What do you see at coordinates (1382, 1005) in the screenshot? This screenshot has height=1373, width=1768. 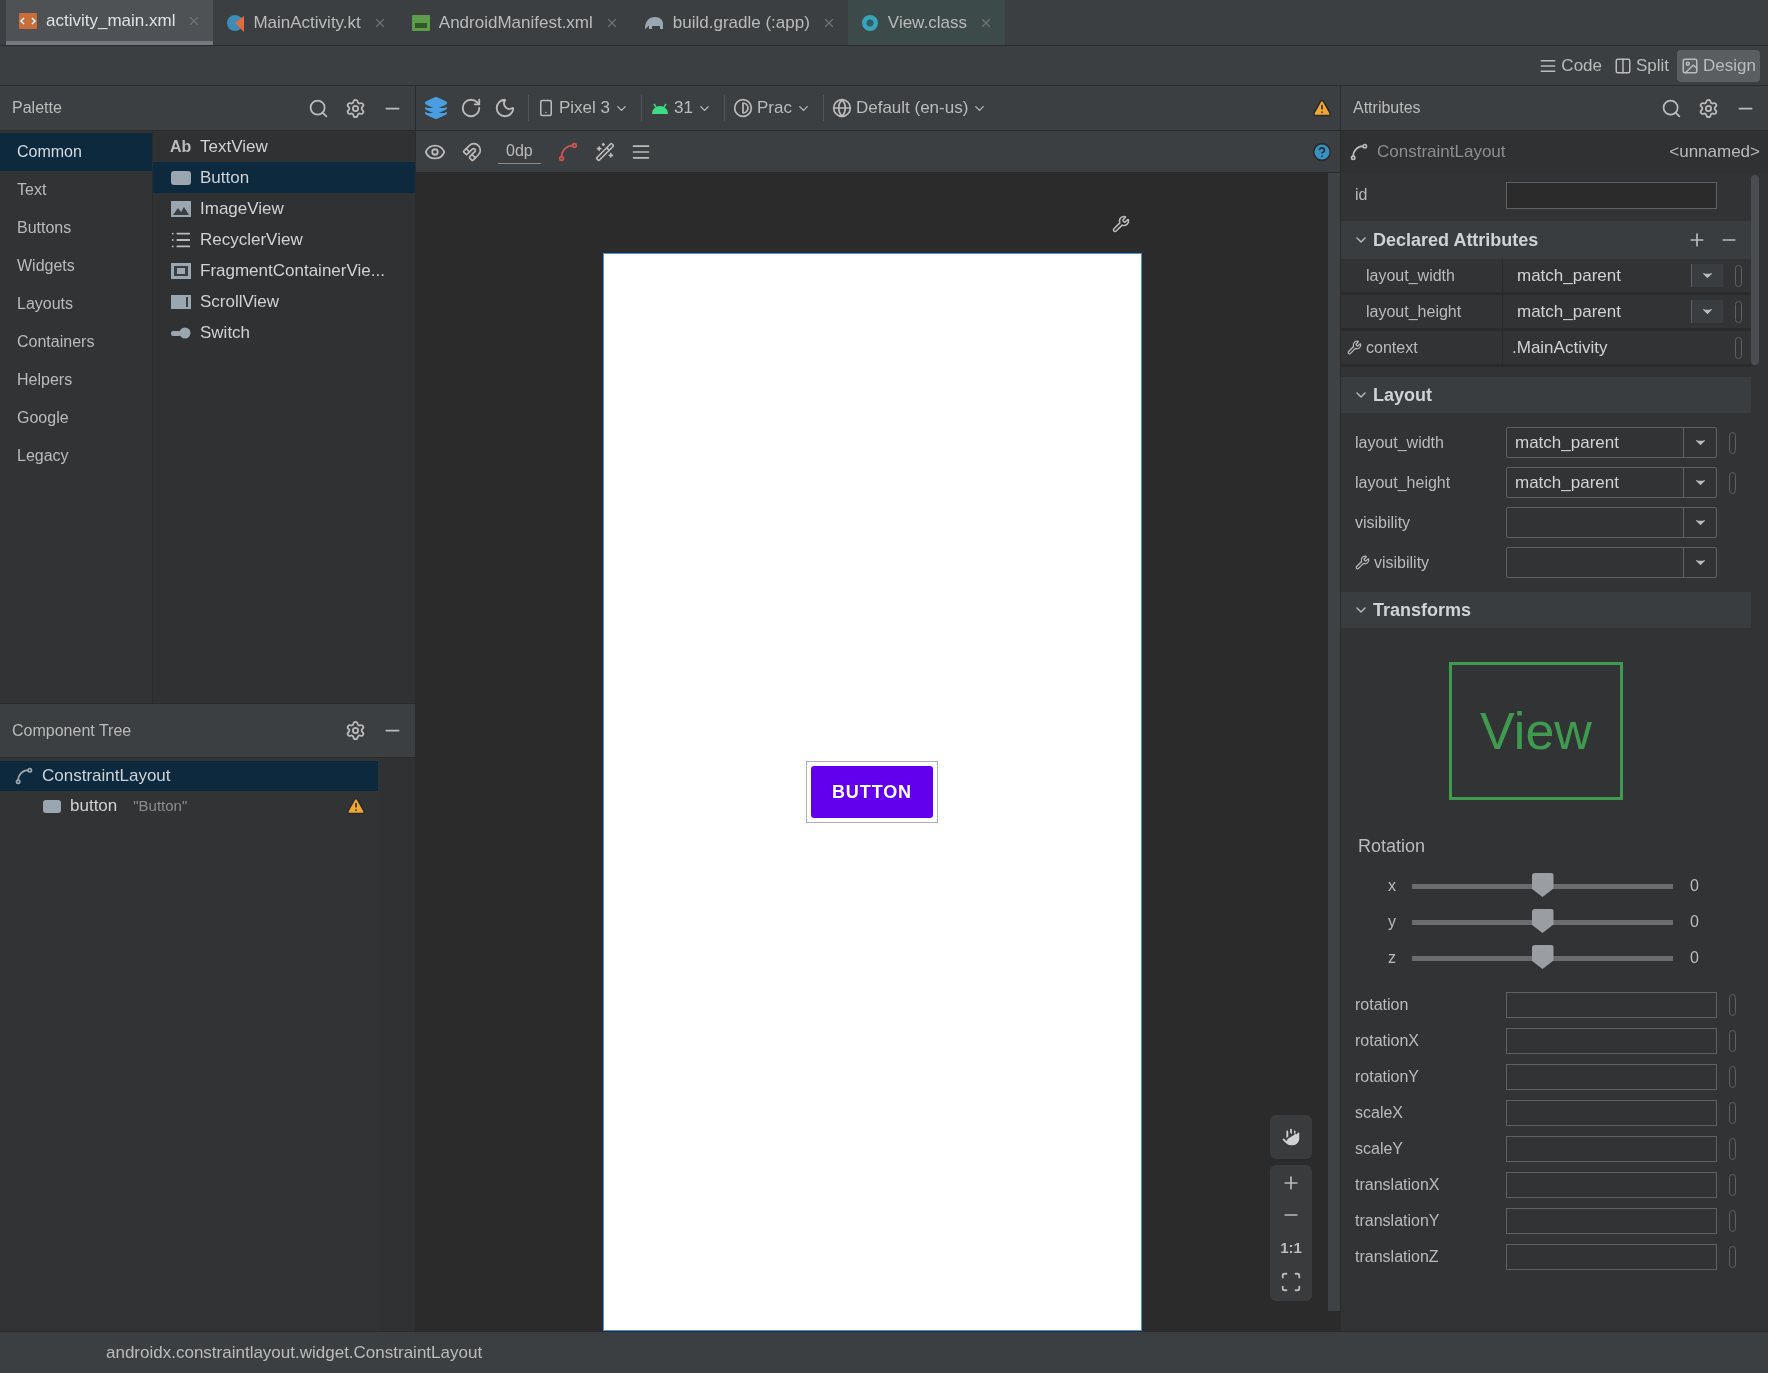 I see `attribute-label: rotation` at bounding box center [1382, 1005].